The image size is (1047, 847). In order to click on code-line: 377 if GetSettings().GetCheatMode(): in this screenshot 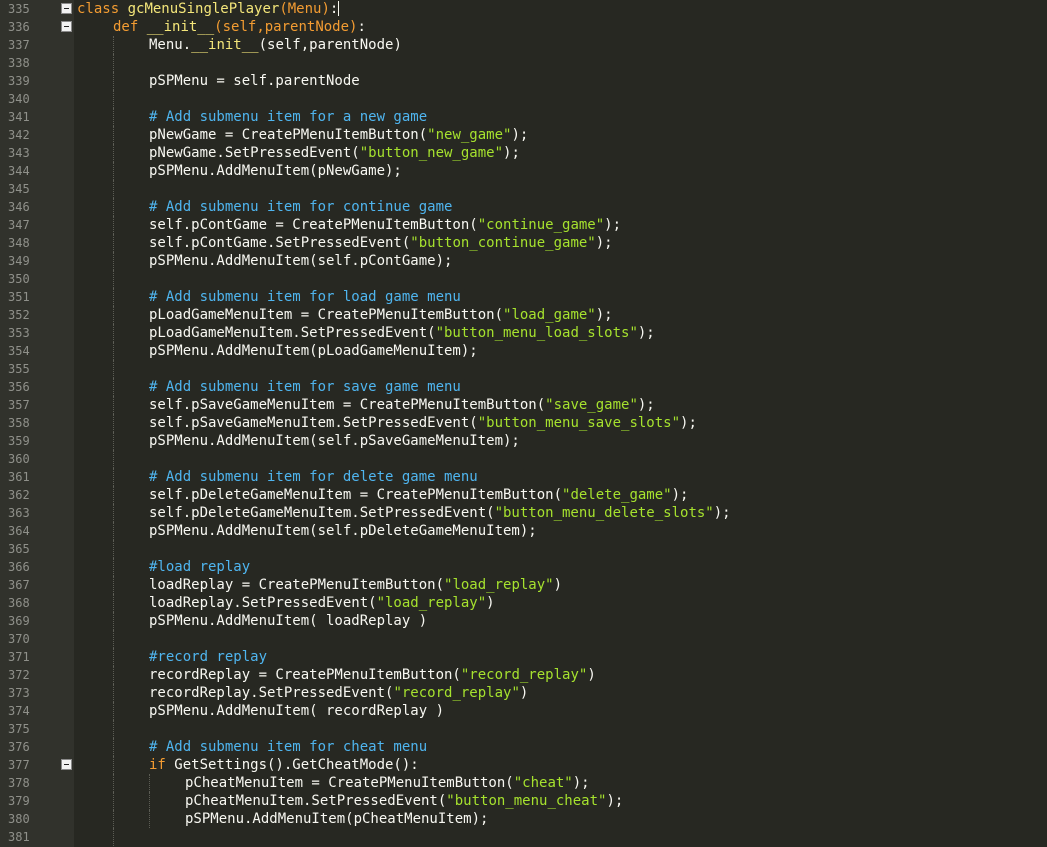, I will do `click(523, 765)`.